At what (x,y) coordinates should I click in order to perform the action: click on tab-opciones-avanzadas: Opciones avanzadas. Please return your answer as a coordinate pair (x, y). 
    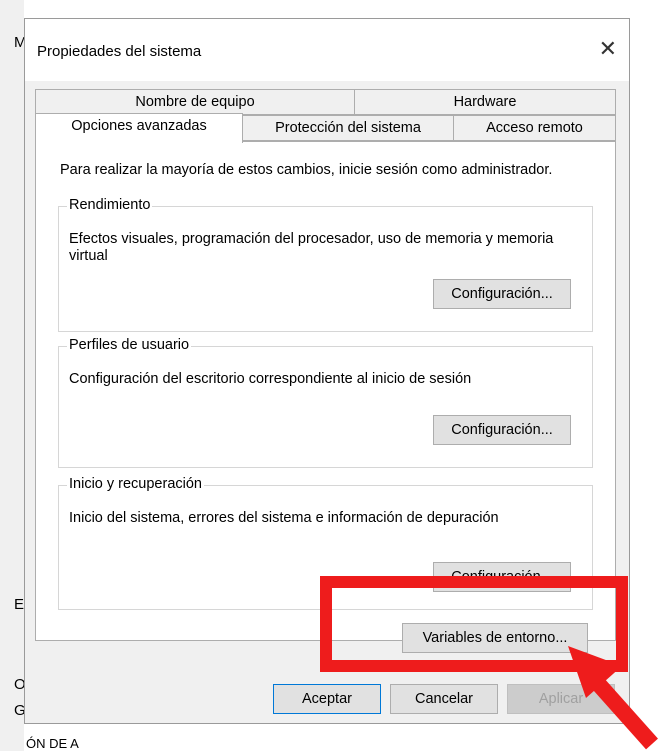
    Looking at the image, I should click on (139, 128).